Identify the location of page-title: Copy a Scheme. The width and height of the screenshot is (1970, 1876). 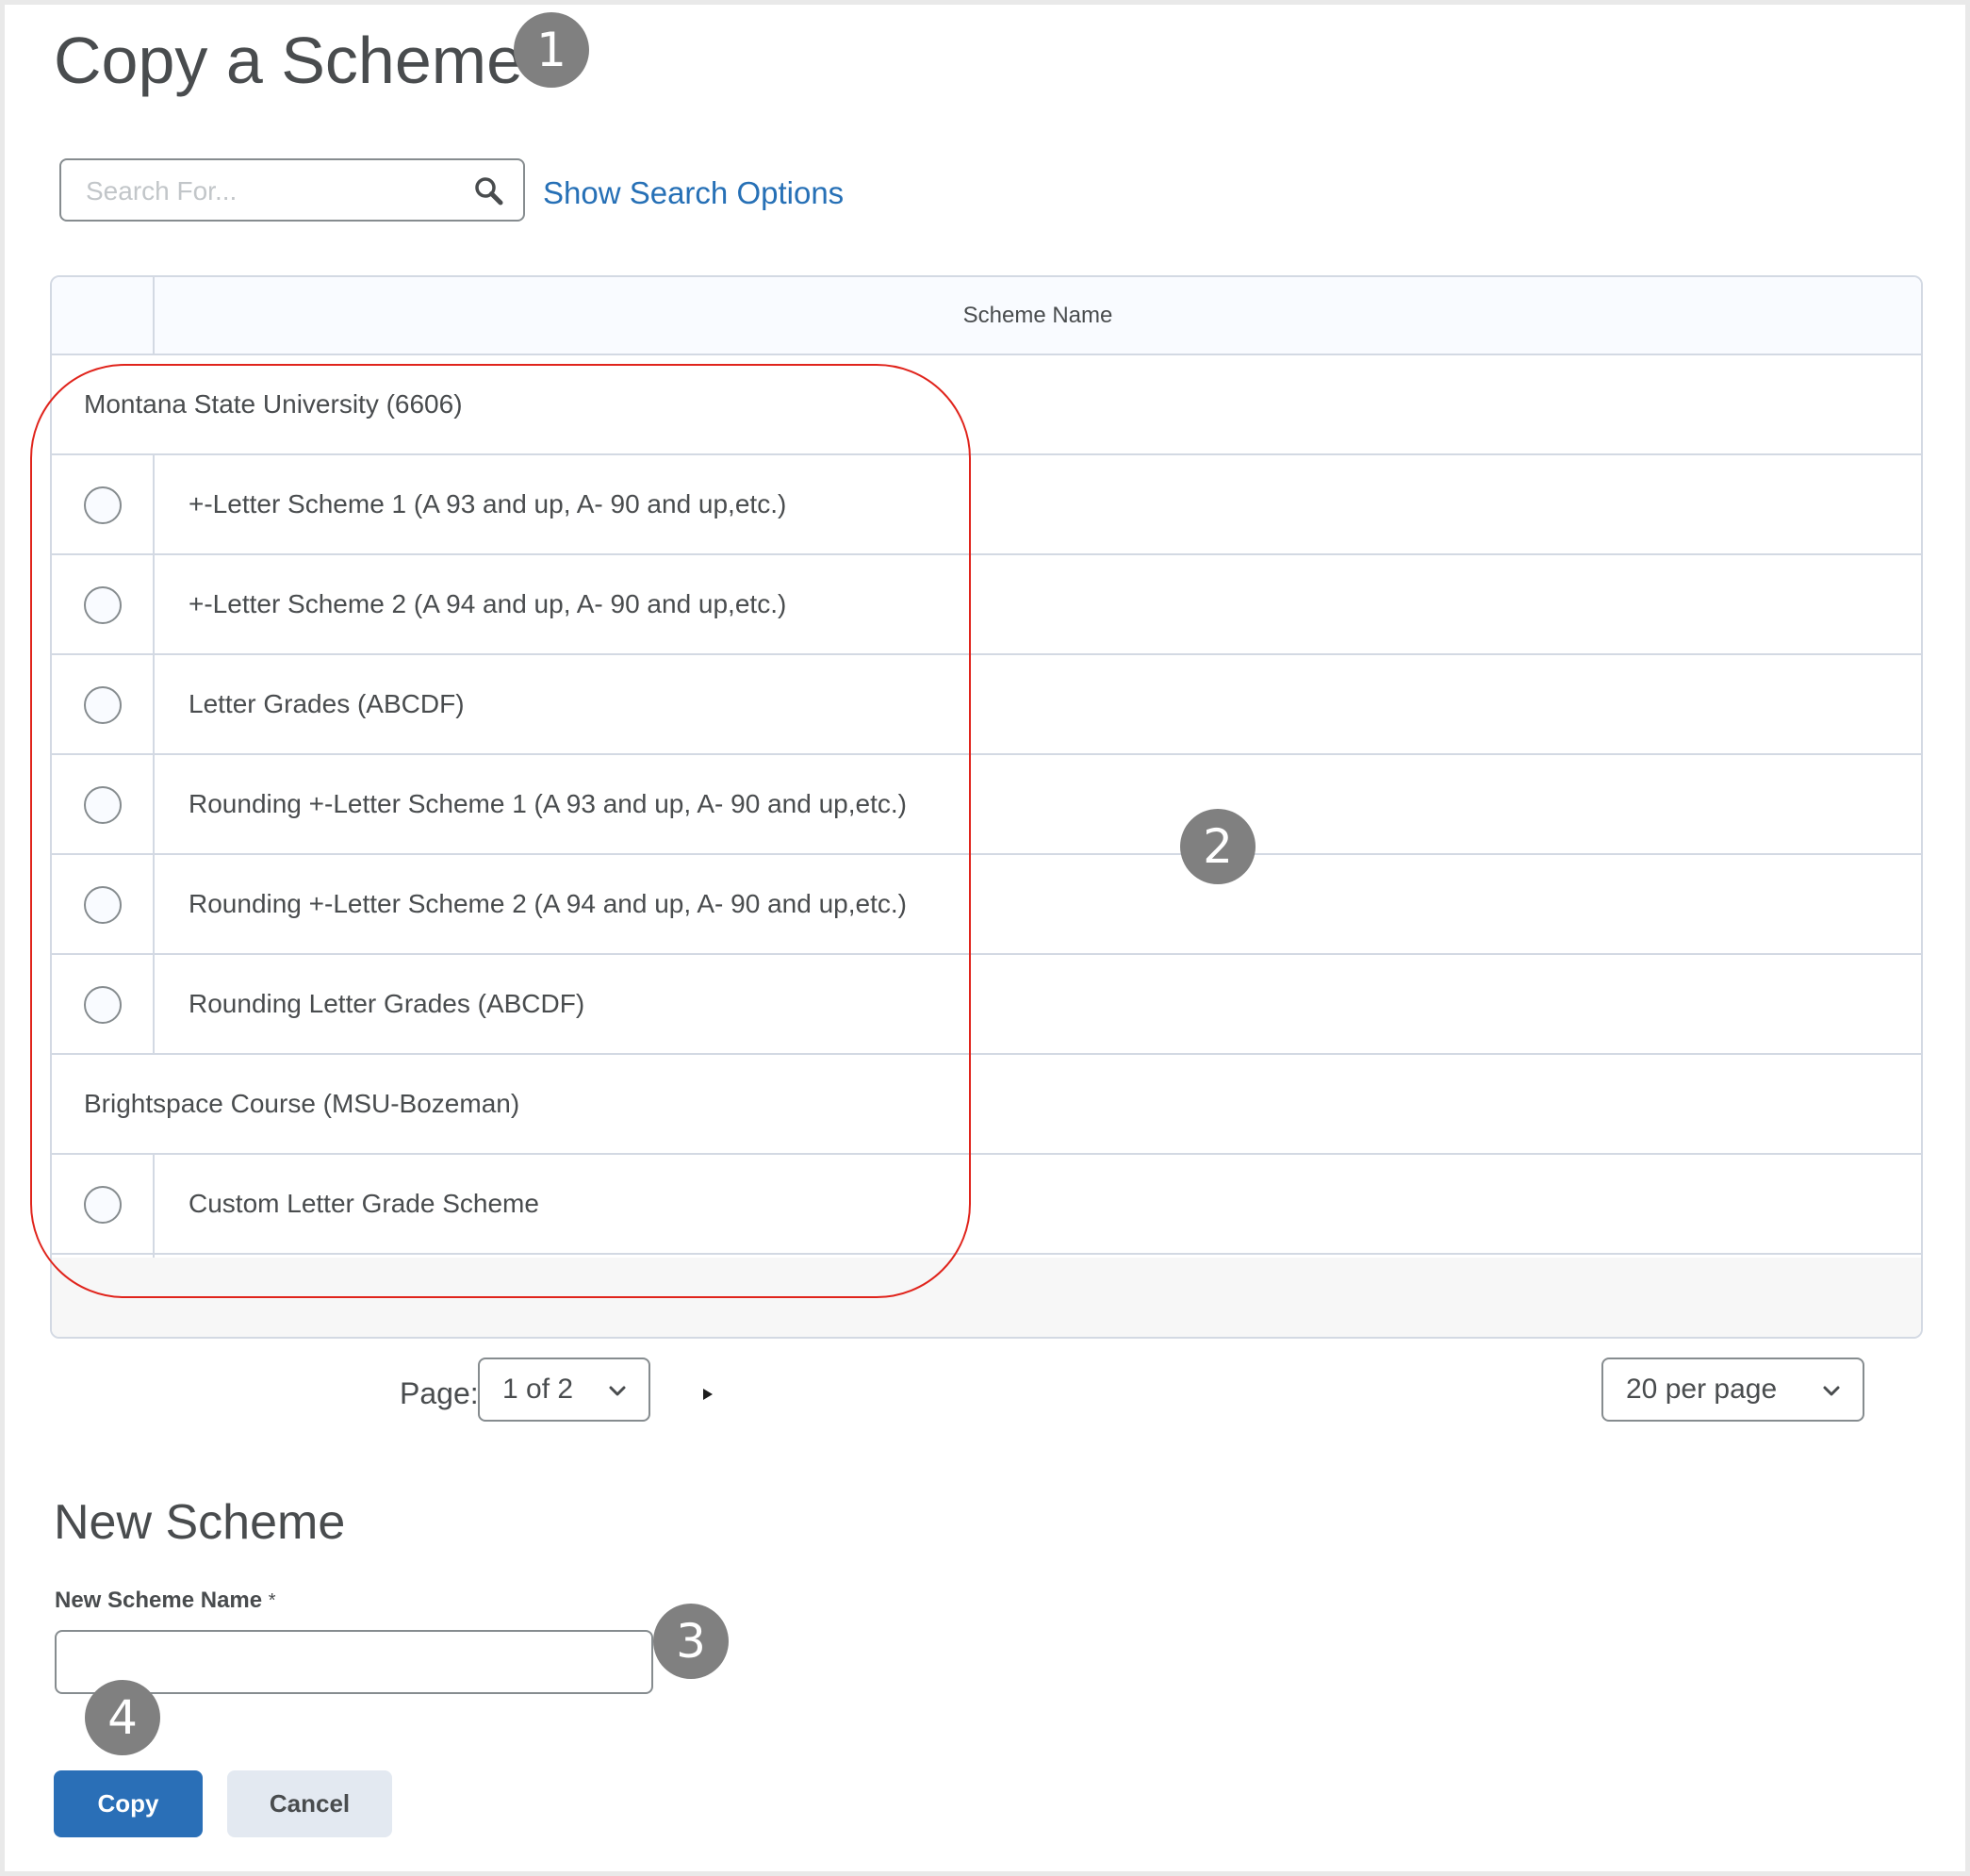
(289, 60).